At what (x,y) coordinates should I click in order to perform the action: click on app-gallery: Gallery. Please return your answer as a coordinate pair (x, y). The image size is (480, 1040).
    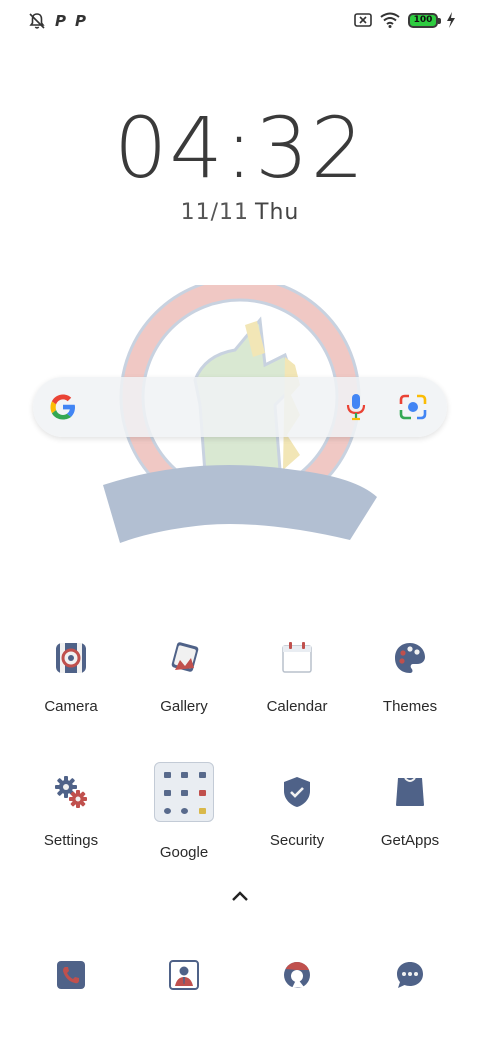
    Looking at the image, I should click on (184, 677).